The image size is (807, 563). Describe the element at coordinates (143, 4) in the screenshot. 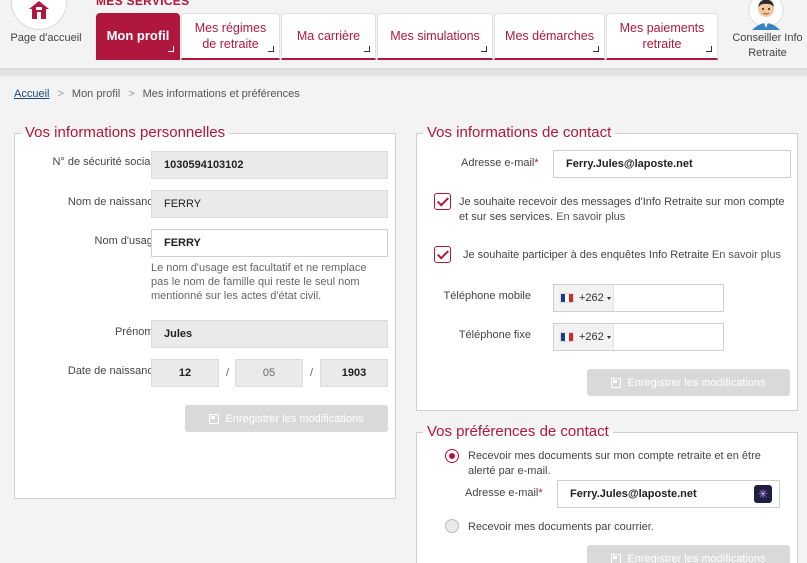

I see `services-title: MES SERVICES` at that location.